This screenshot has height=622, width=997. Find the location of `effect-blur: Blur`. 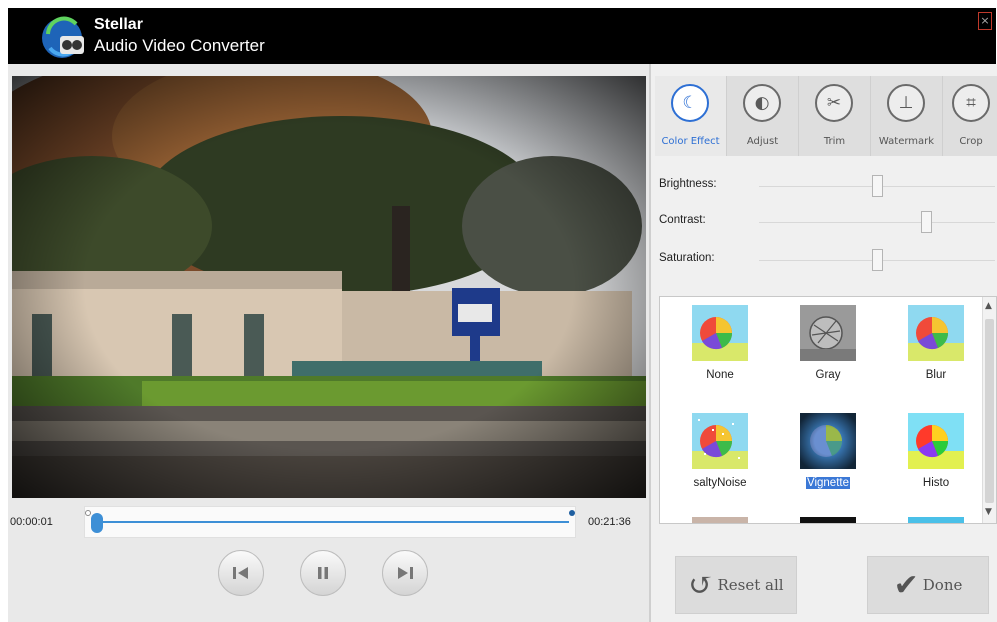

effect-blur: Blur is located at coordinates (932, 351).